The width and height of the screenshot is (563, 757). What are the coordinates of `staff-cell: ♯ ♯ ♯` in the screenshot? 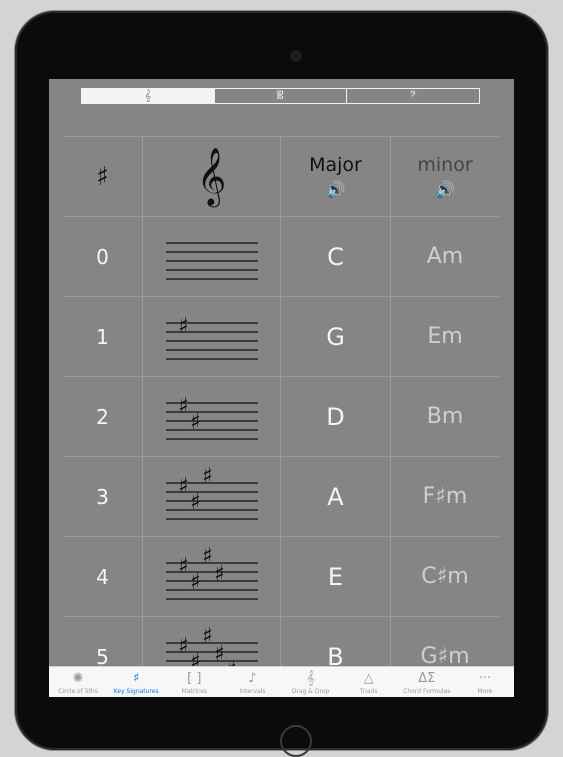 It's located at (212, 496).